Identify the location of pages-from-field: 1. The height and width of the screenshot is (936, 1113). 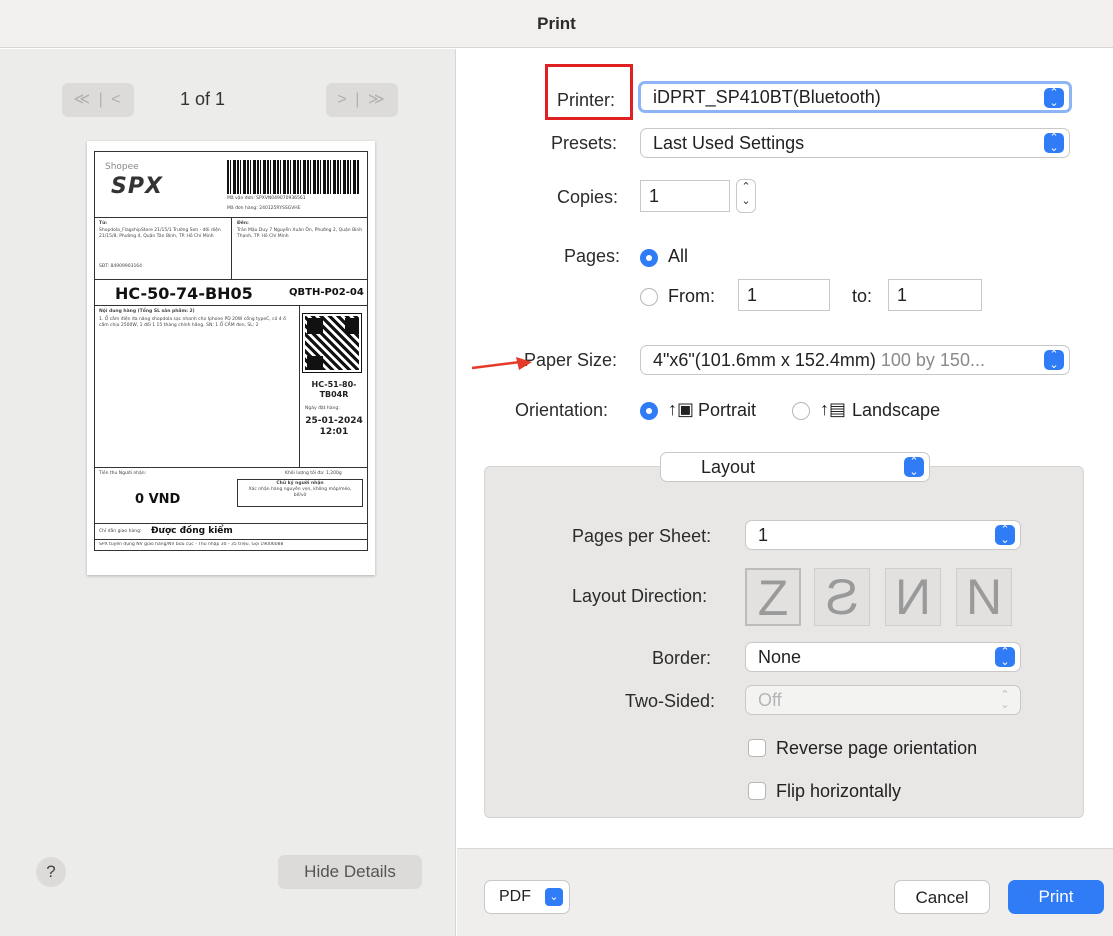
(784, 295).